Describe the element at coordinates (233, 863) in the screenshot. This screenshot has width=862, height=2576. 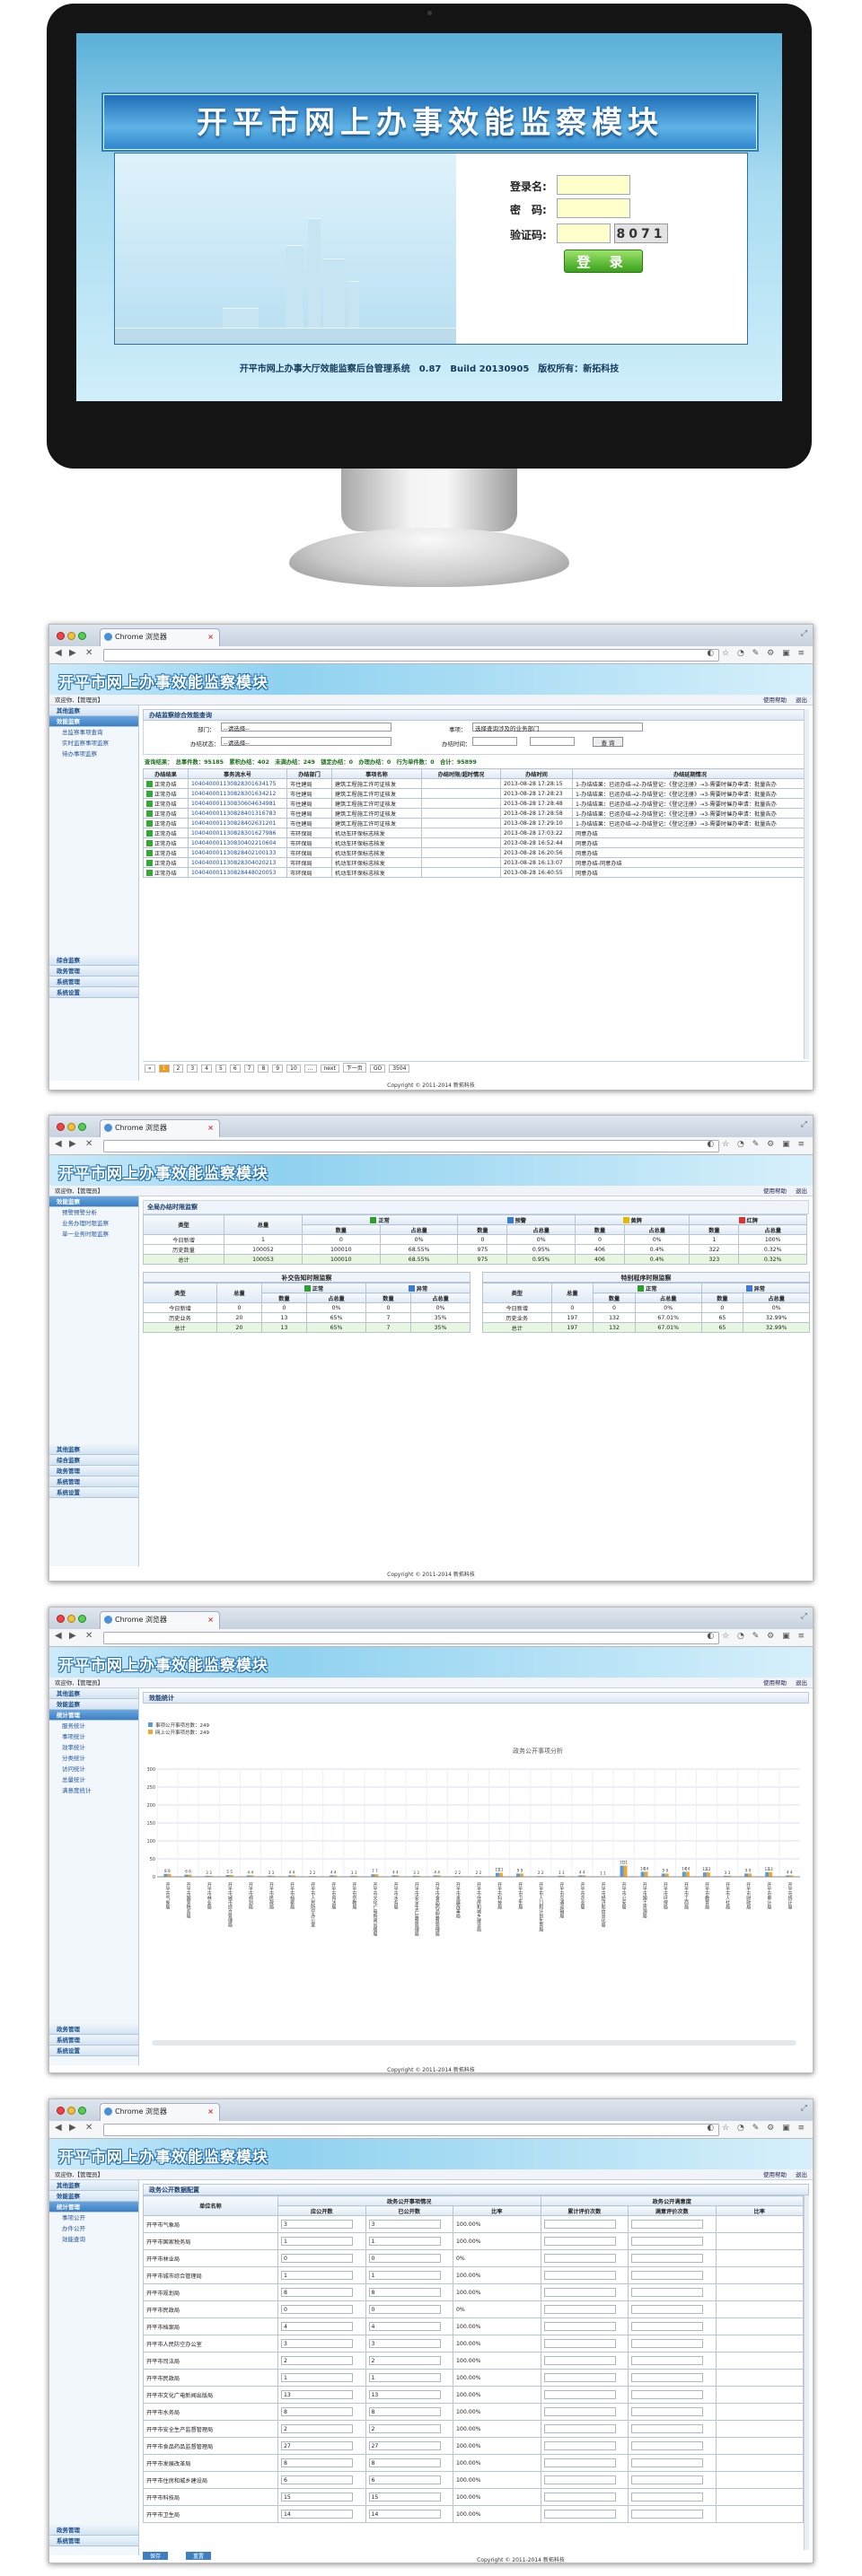
I see `serial-link: 104040001130828304020213` at that location.